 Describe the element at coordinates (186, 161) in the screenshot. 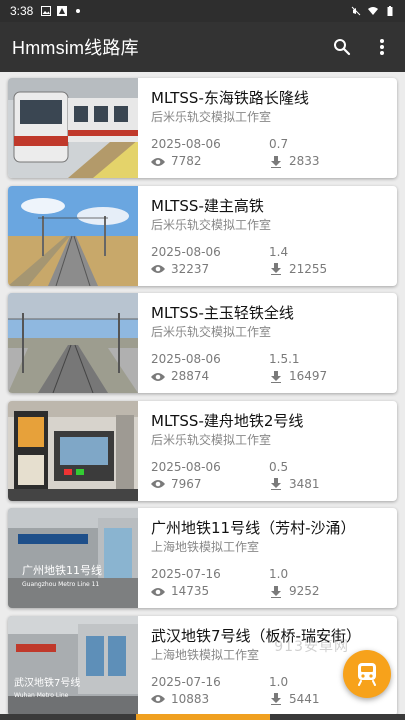

I see `route-views: 7782` at that location.